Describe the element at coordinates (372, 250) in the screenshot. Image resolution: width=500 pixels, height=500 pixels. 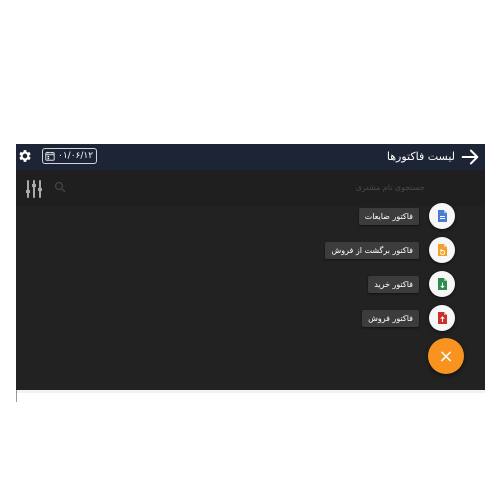
I see `fab-item-label: فاکتور برگشت از فروش` at that location.